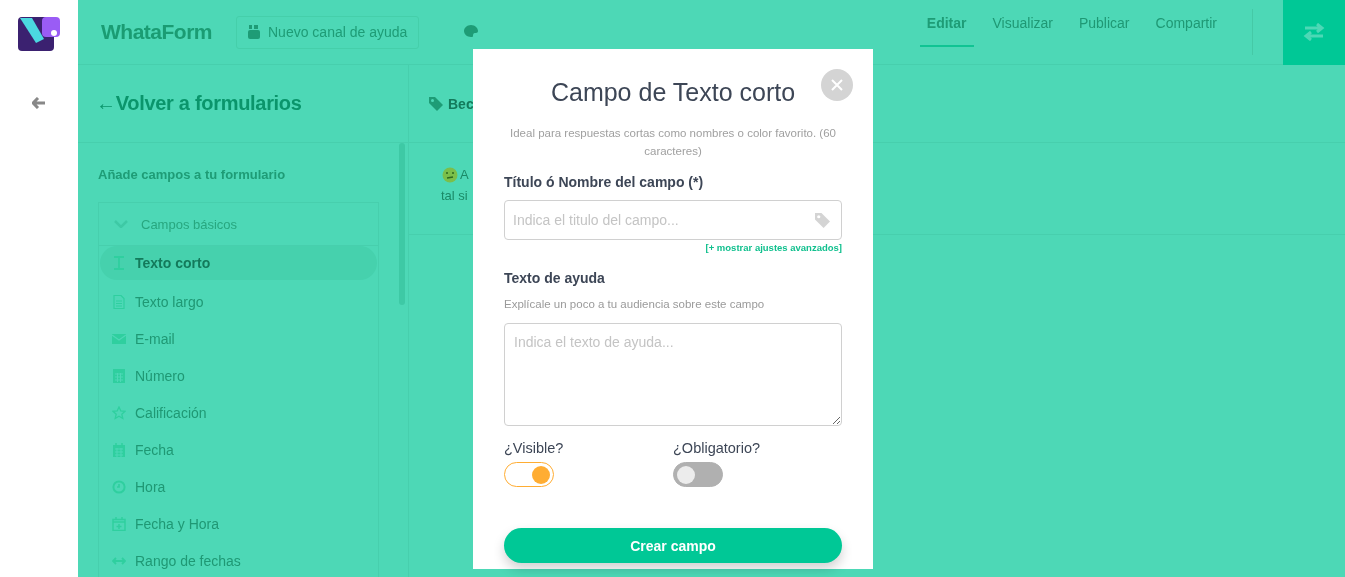 The height and width of the screenshot is (577, 1345). I want to click on field-type-item: Texto corto, so click(238, 263).